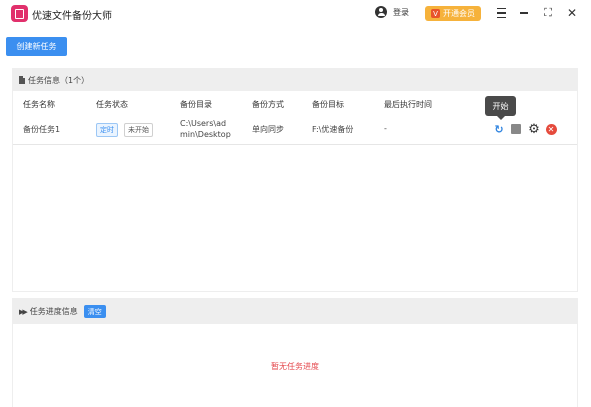 The image size is (591, 407). Describe the element at coordinates (516, 129) in the screenshot. I see `stop-icon` at that location.